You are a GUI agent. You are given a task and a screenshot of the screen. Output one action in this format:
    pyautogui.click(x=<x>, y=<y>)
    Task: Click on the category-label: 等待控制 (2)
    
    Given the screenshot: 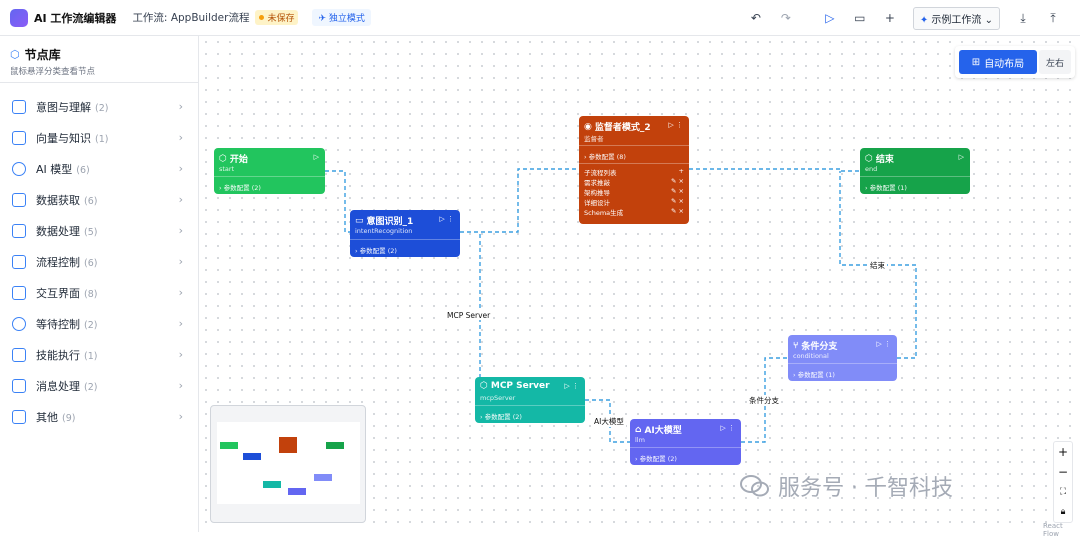 What is the action you would take?
    pyautogui.click(x=66, y=324)
    